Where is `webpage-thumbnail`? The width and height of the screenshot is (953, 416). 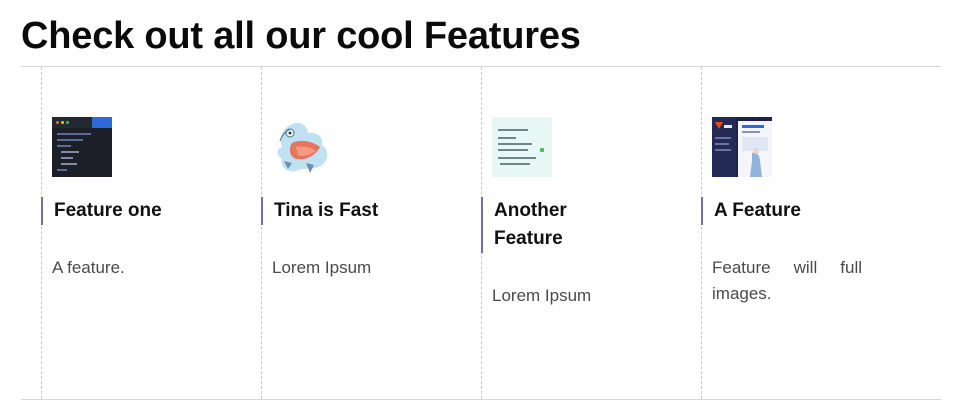
webpage-thumbnail is located at coordinates (742, 147).